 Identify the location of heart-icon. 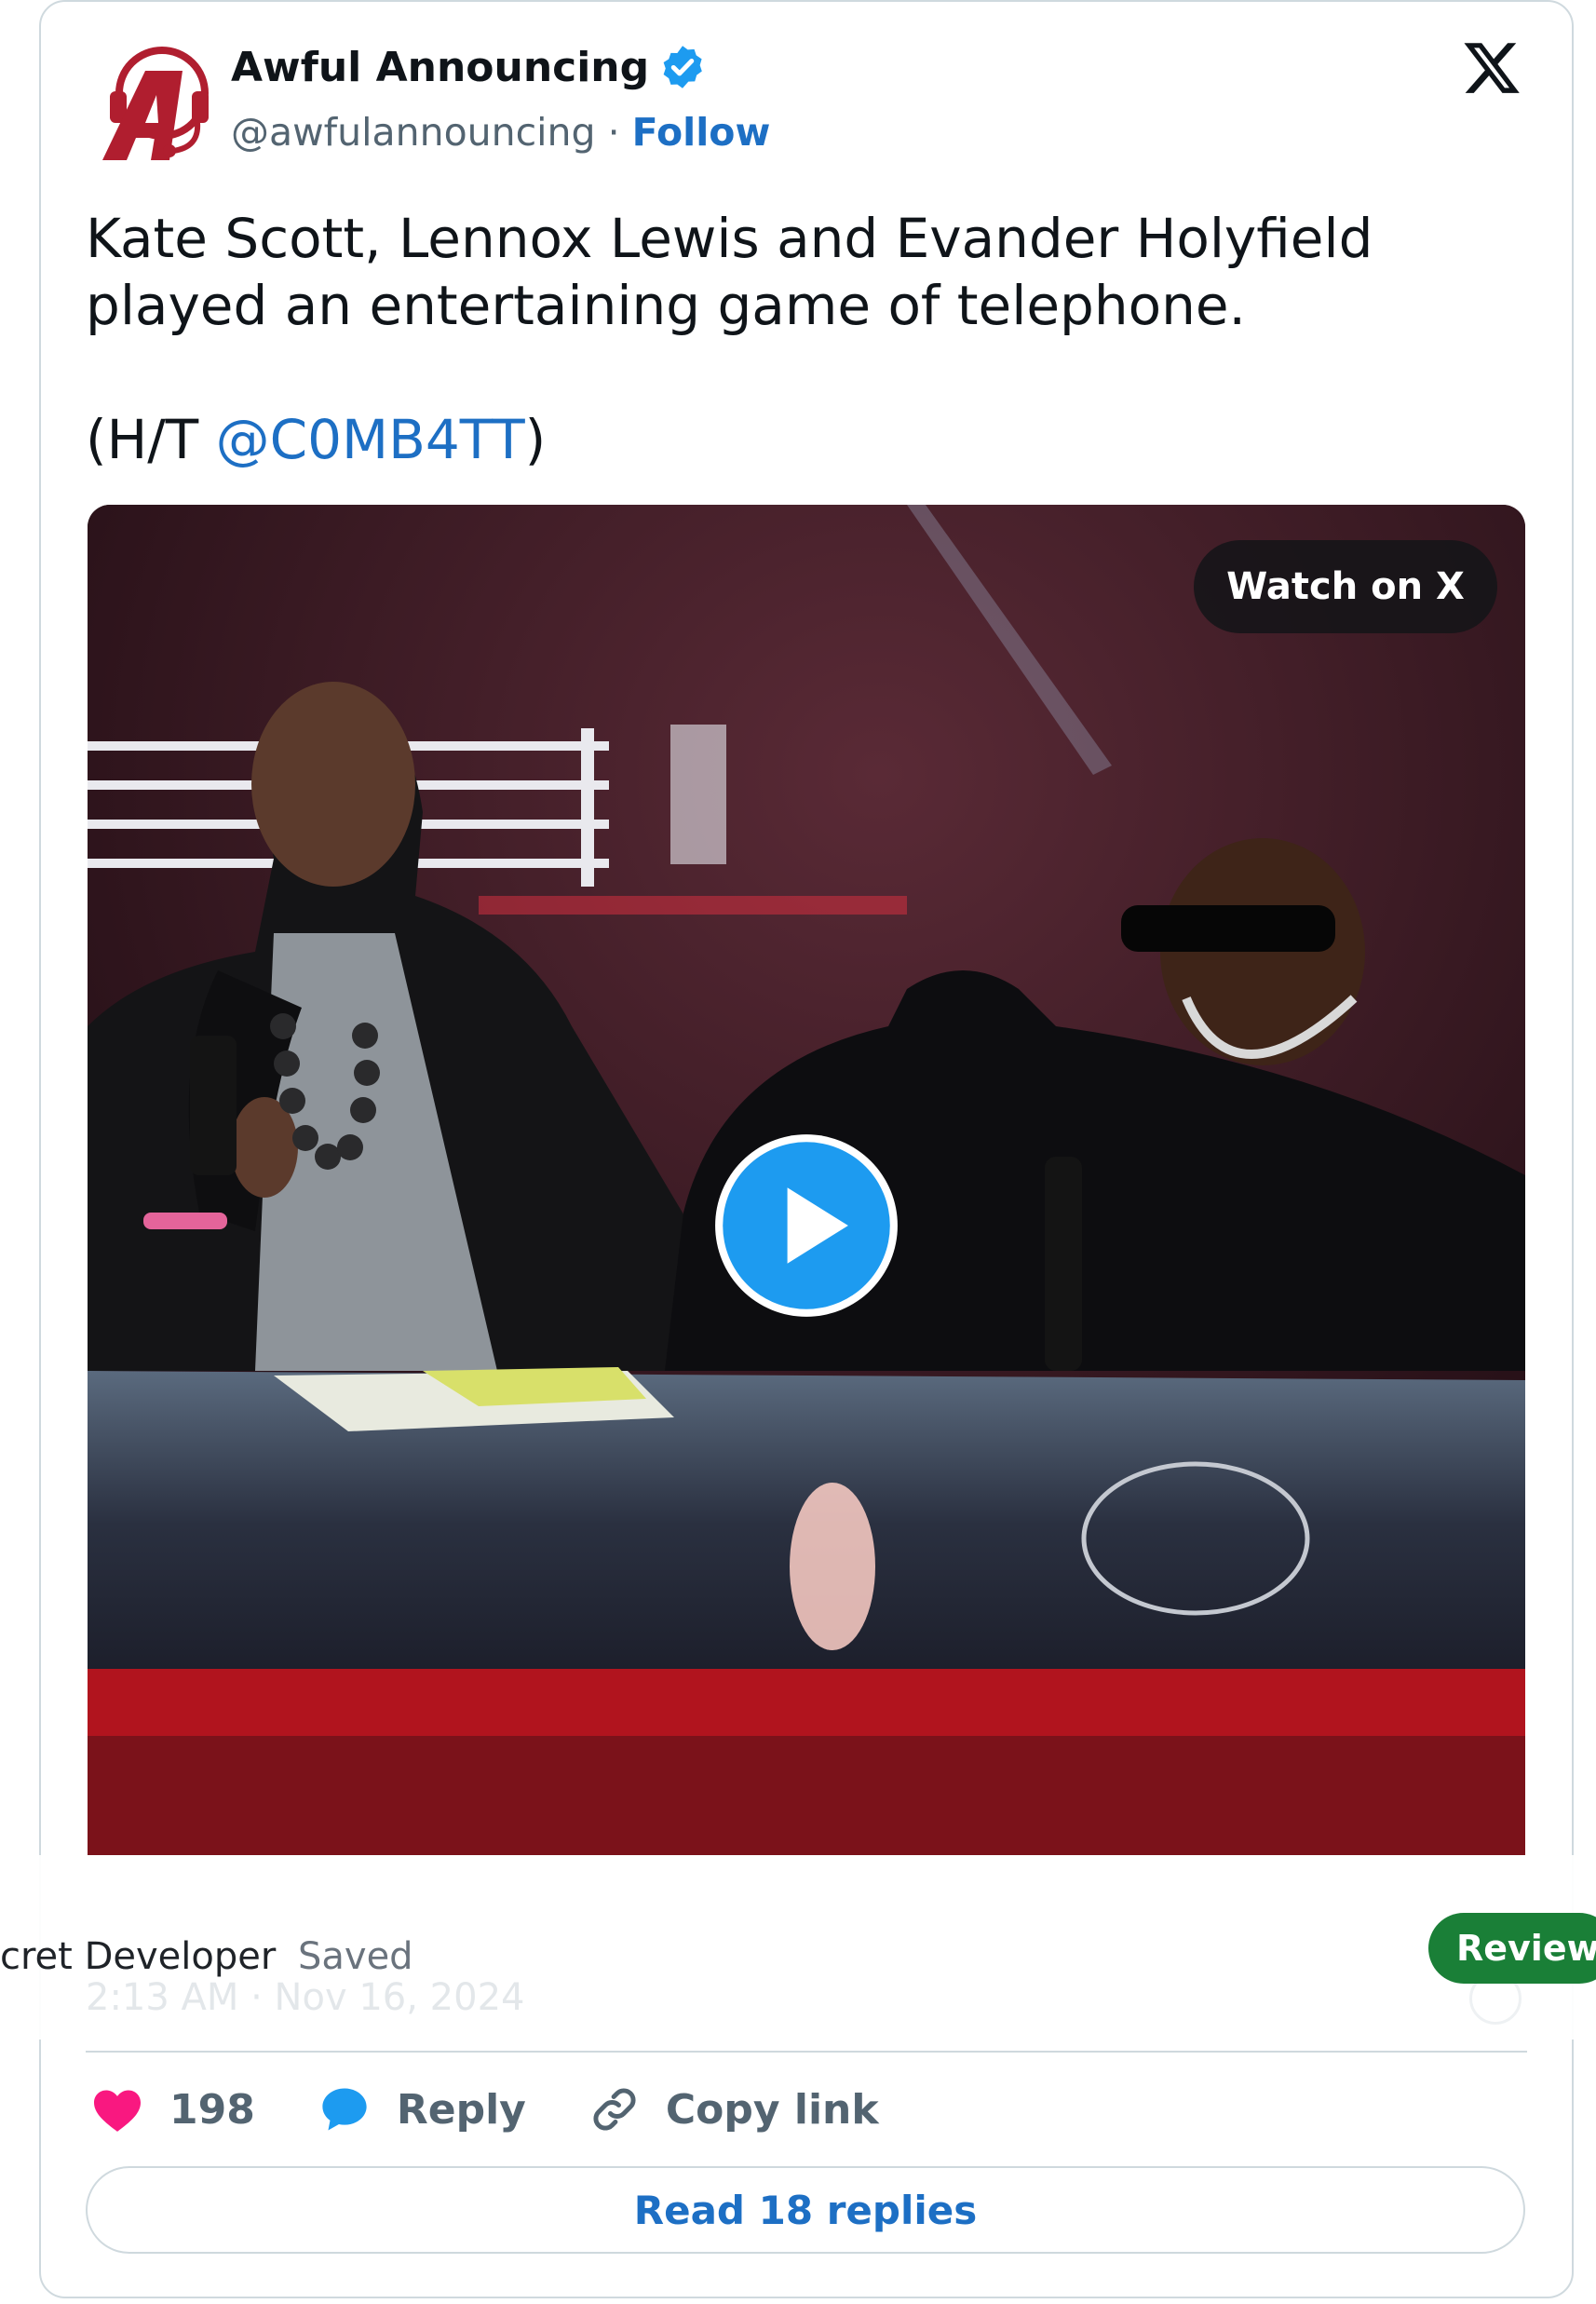
(117, 2111).